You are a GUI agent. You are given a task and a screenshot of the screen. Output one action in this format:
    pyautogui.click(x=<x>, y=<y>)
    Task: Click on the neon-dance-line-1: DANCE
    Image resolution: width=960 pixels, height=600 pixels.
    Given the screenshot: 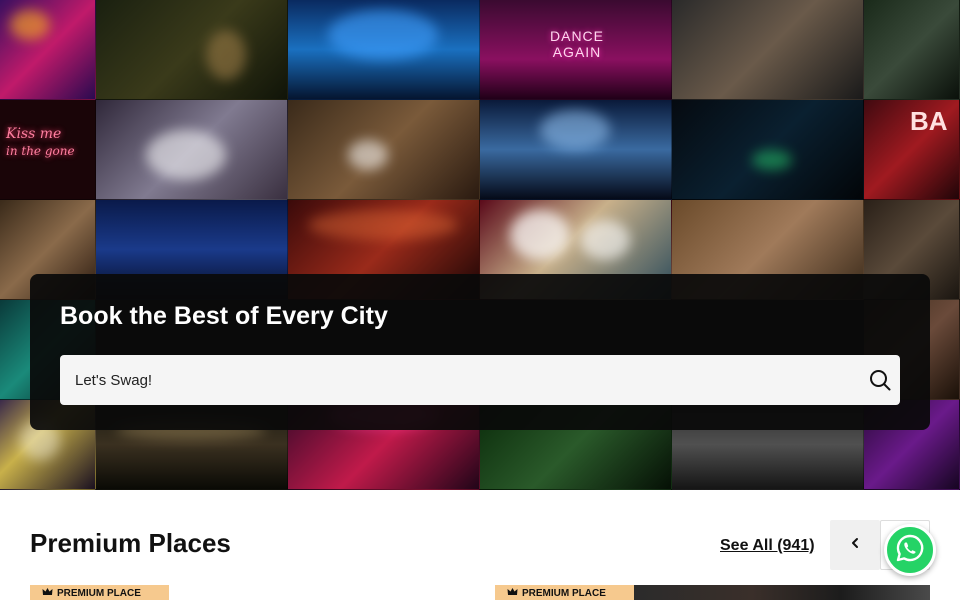 What is the action you would take?
    pyautogui.click(x=577, y=36)
    